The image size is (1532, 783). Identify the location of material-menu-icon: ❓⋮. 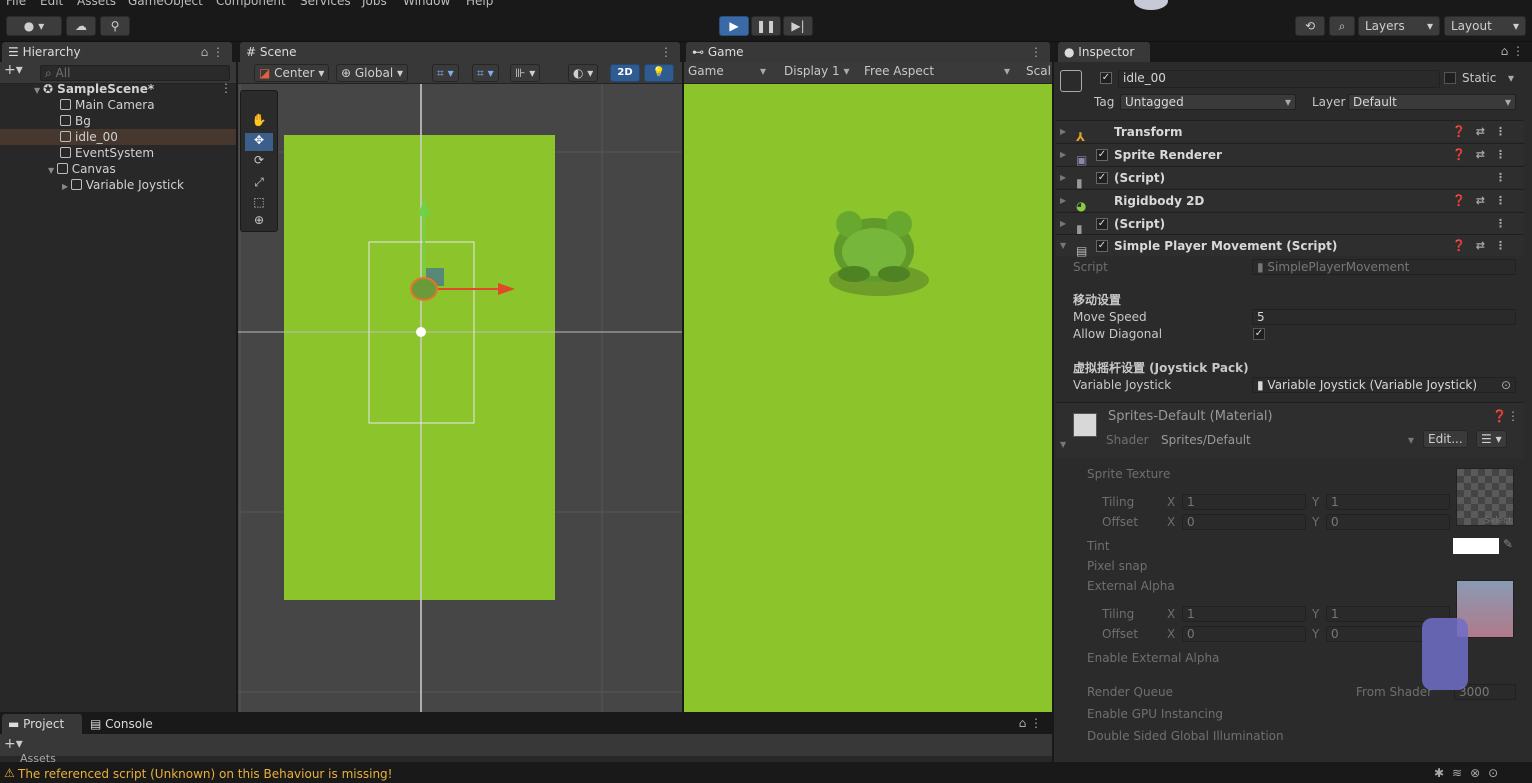
(1505, 416).